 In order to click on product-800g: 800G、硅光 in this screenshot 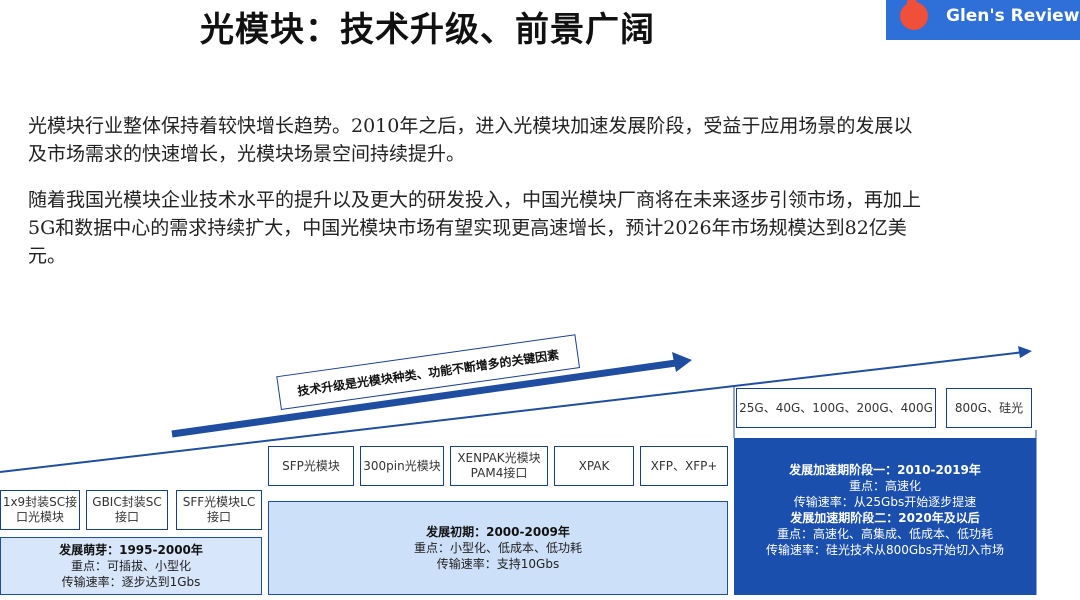, I will do `click(989, 408)`.